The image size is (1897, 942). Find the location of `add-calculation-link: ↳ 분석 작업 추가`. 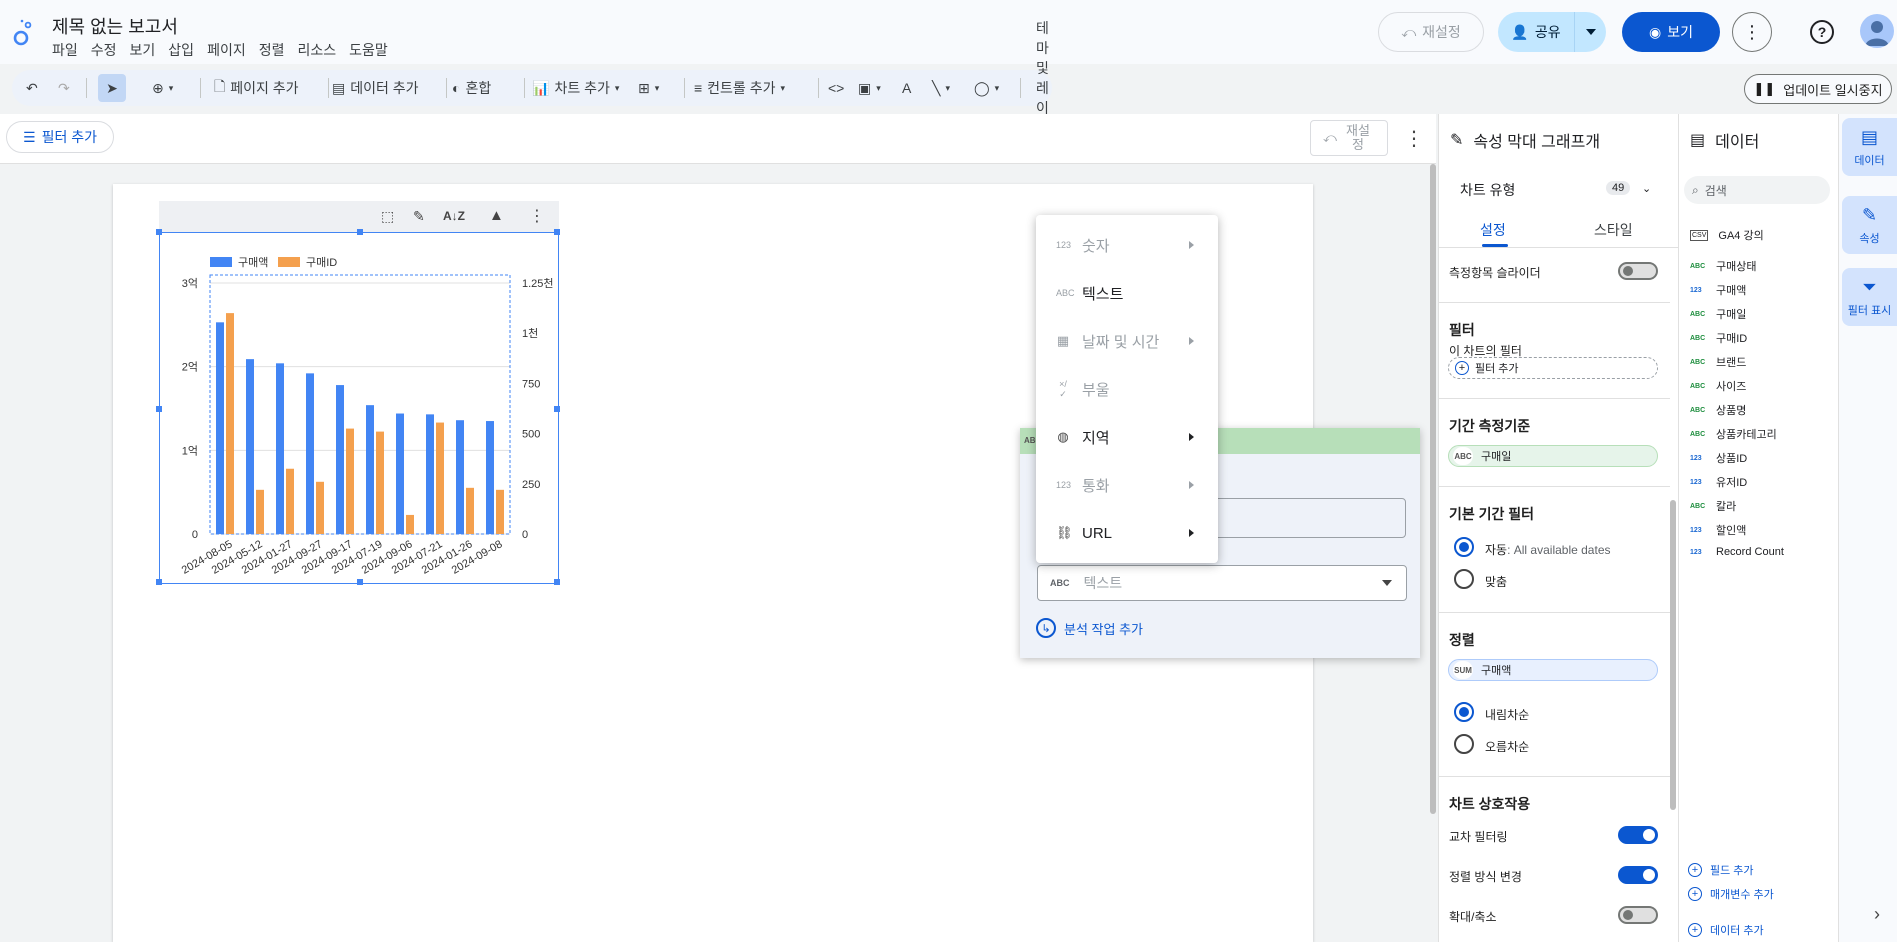

add-calculation-link: ↳ 분석 작업 추가 is located at coordinates (1089, 628).